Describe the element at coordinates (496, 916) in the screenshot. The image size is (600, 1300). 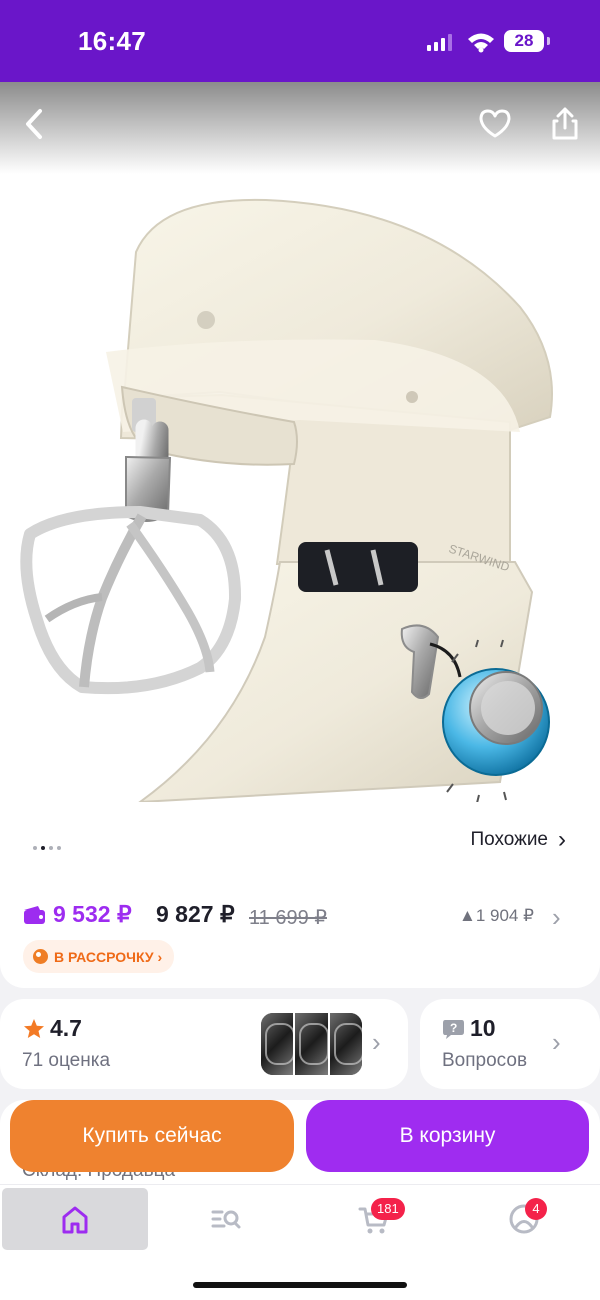
I see `price-history-delta: ▲1 904 ₽` at that location.